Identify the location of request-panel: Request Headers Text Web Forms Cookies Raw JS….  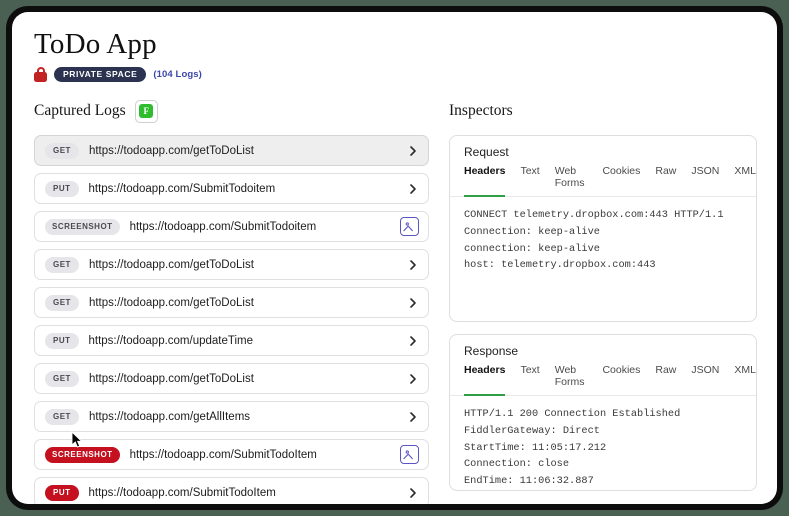
(603, 229).